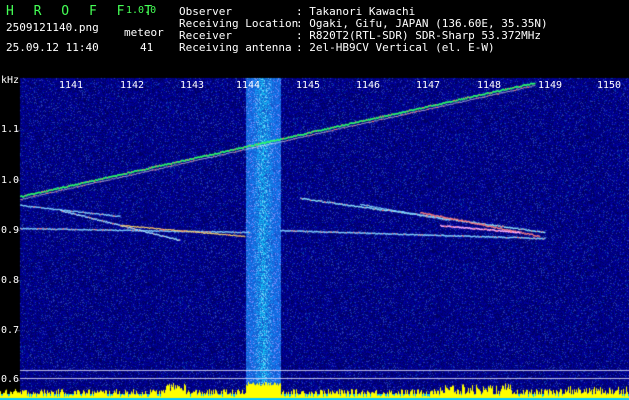 The height and width of the screenshot is (400, 629). Describe the element at coordinates (489, 85) in the screenshot. I see `x-tick-label: 1148` at that location.